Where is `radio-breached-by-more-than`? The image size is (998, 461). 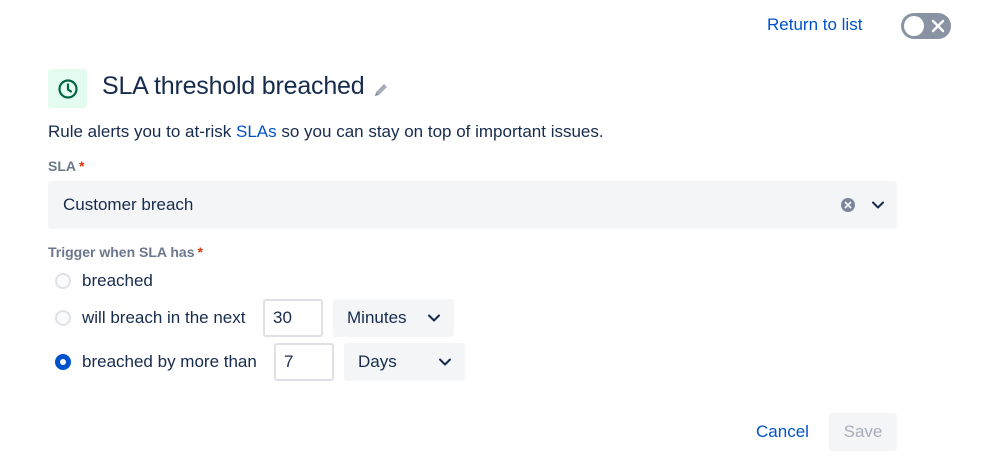 radio-breached-by-more-than is located at coordinates (63, 362).